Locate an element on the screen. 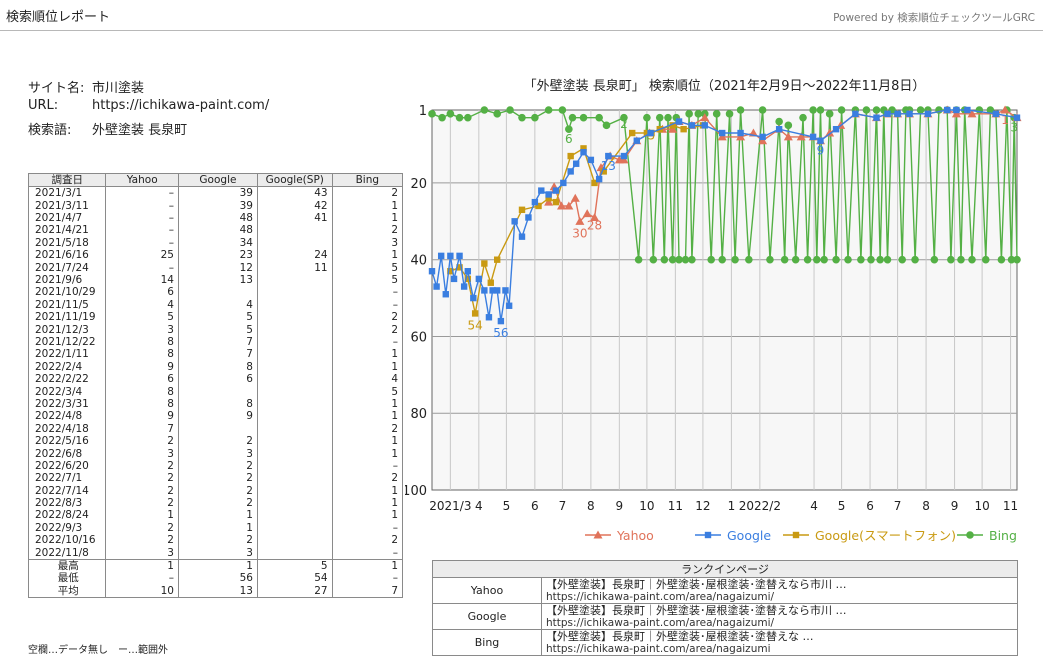  cell-google: 7 is located at coordinates (217, 342).